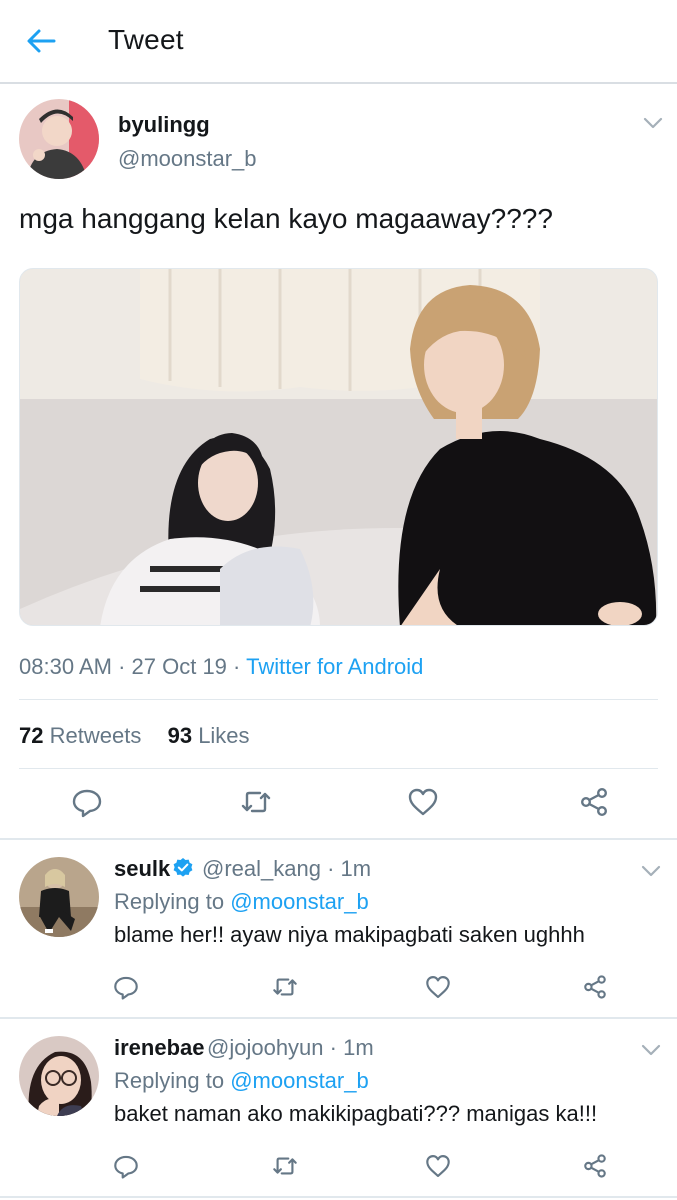  I want to click on page-title: Tweet, so click(146, 39).